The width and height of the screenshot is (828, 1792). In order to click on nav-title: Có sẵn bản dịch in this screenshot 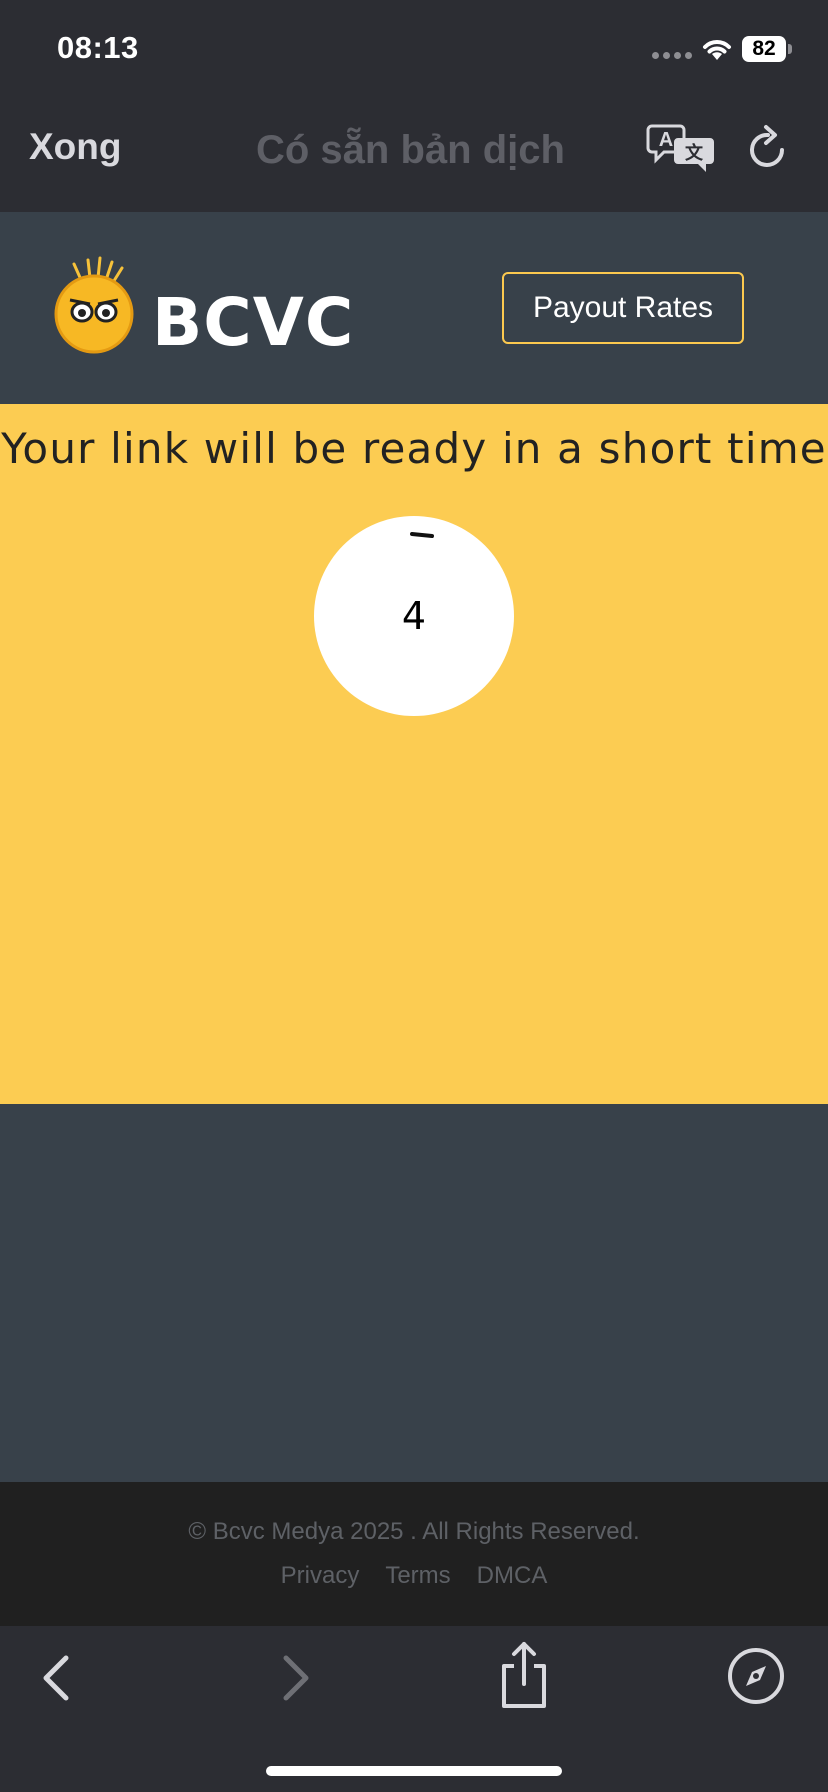, I will do `click(410, 150)`.